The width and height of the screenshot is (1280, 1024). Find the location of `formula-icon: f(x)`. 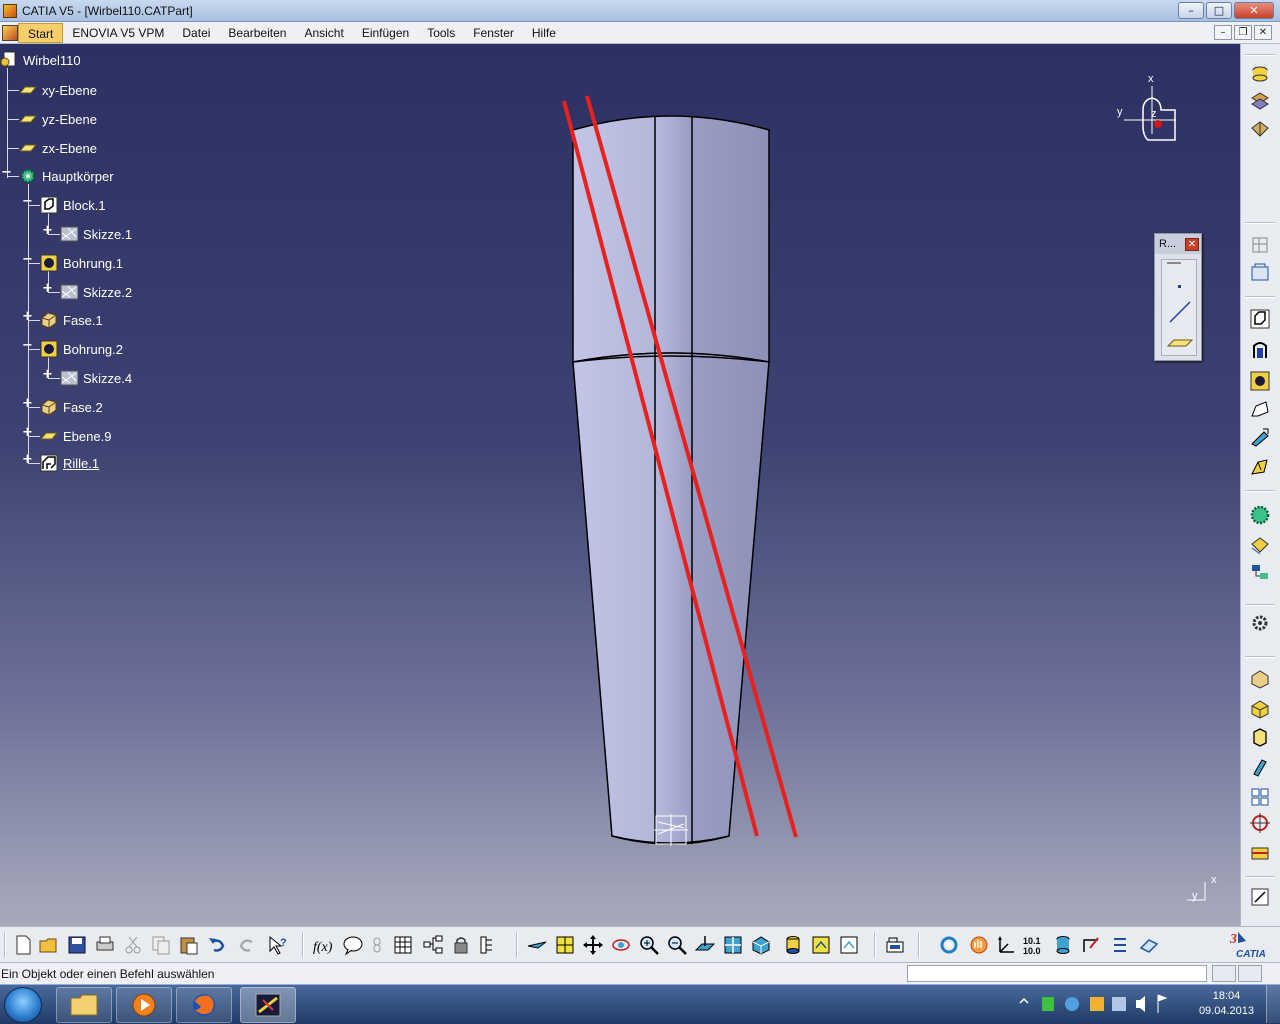

formula-icon: f(x) is located at coordinates (323, 945).